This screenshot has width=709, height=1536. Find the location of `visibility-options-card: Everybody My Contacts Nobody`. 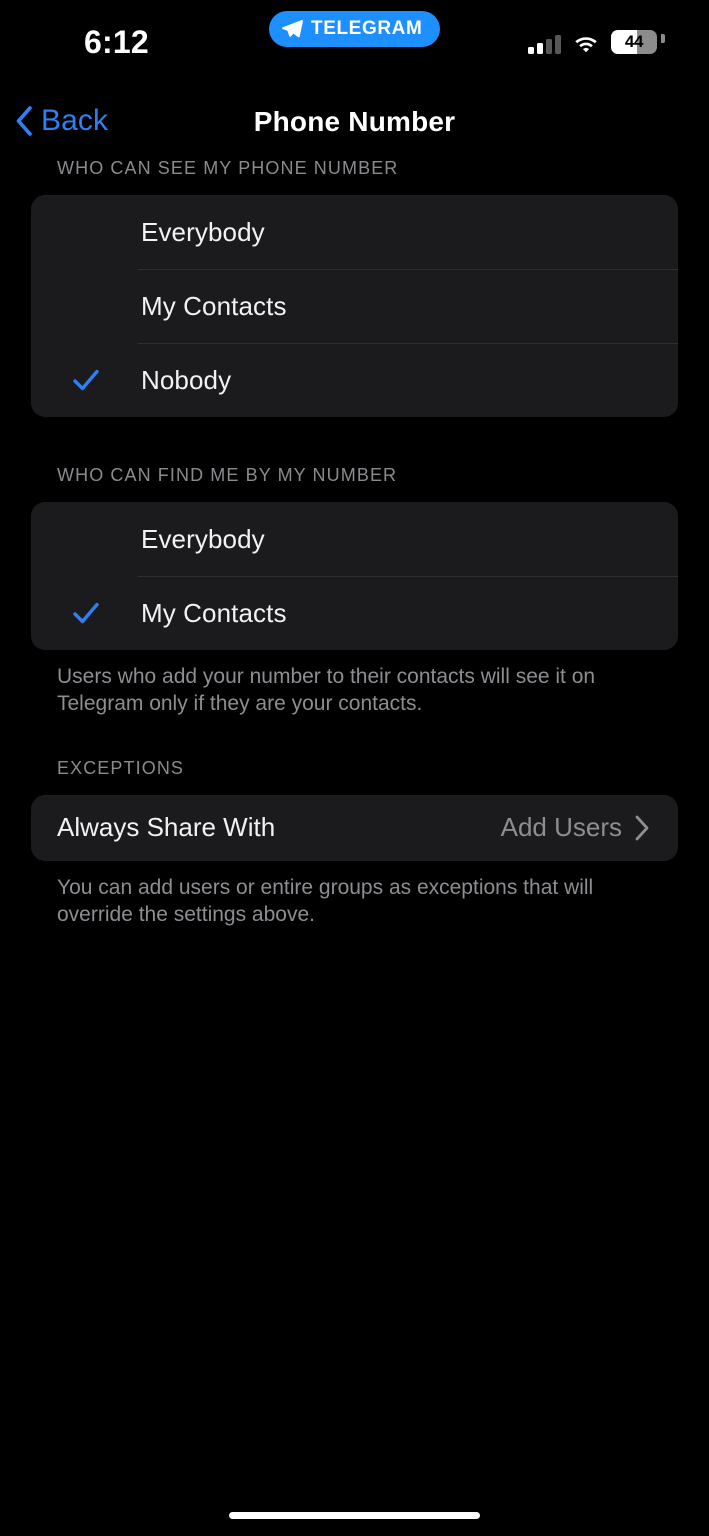

visibility-options-card: Everybody My Contacts Nobody is located at coordinates (354, 306).